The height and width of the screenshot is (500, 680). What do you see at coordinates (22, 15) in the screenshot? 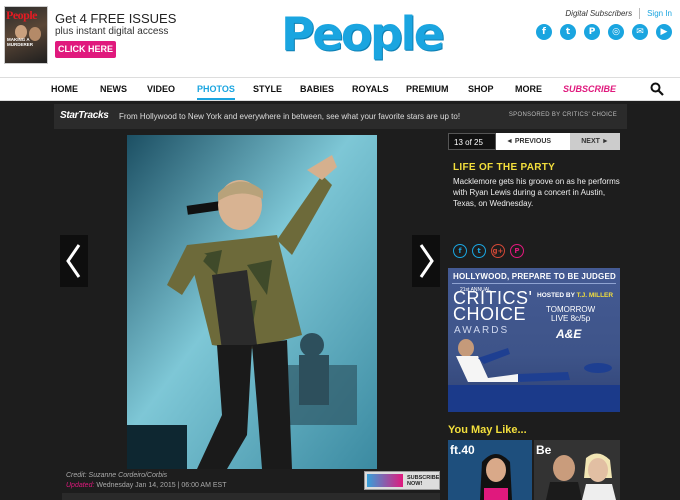
I see `magazine-cover-logo: People` at bounding box center [22, 15].